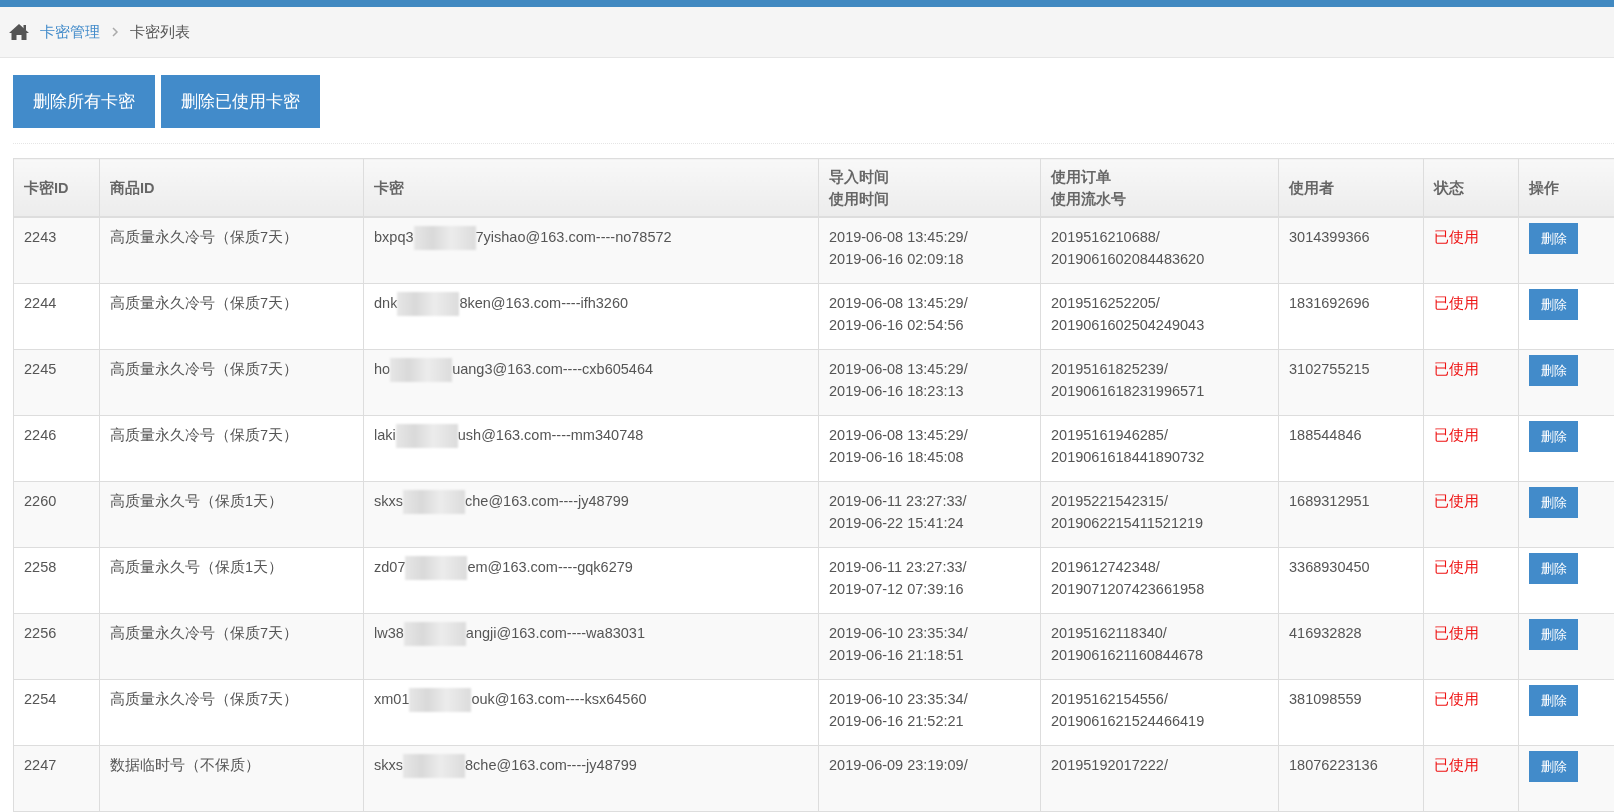  What do you see at coordinates (1449, 188) in the screenshot?
I see `column-header: 状态` at bounding box center [1449, 188].